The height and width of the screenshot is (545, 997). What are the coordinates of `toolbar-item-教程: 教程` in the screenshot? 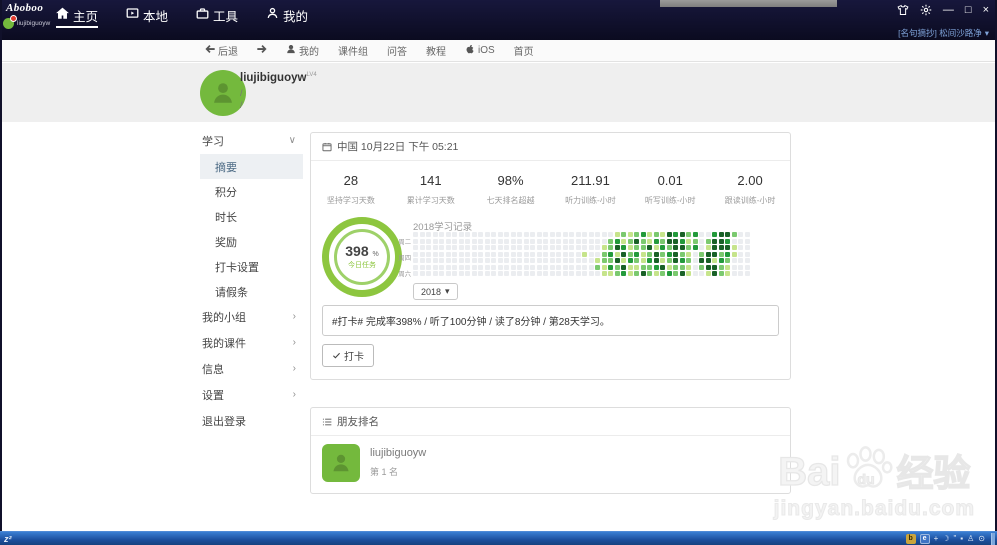 It's located at (436, 50).